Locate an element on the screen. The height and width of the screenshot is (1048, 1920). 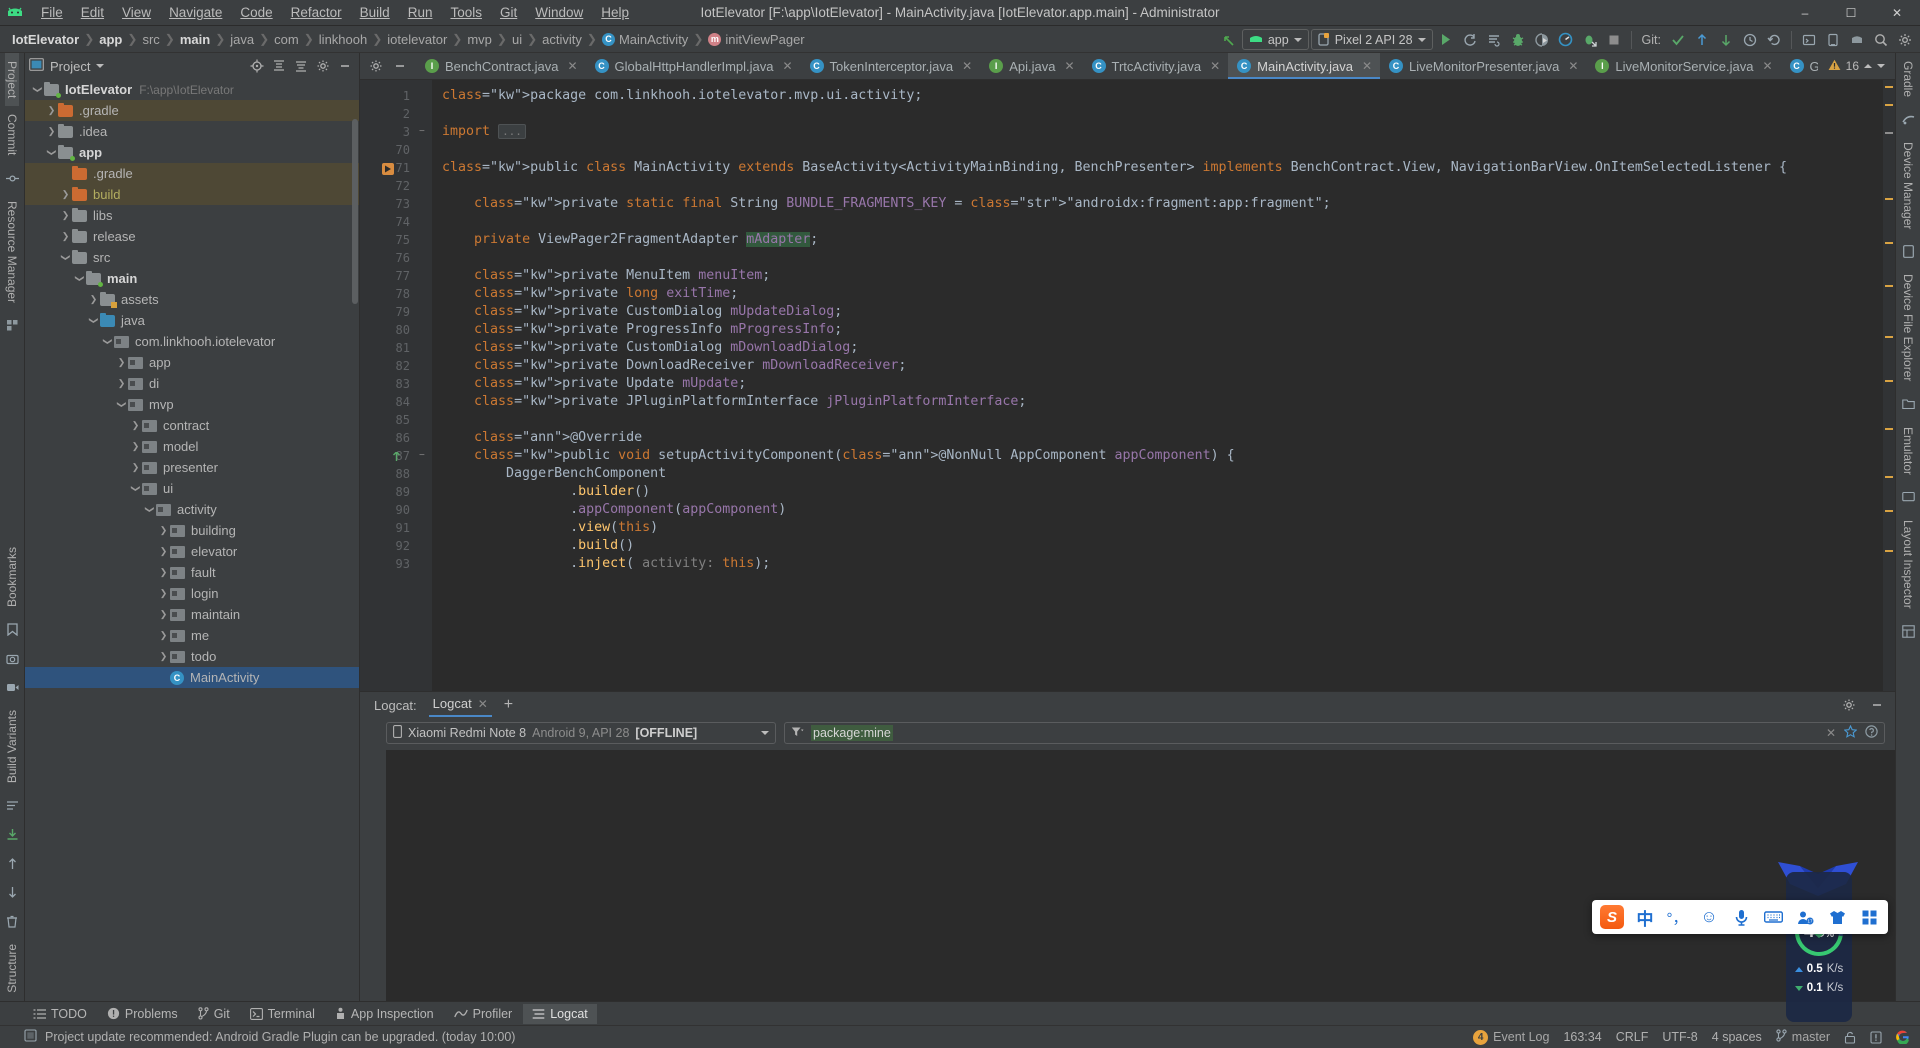
arrow-down-rail-icon is located at coordinates (12, 892).